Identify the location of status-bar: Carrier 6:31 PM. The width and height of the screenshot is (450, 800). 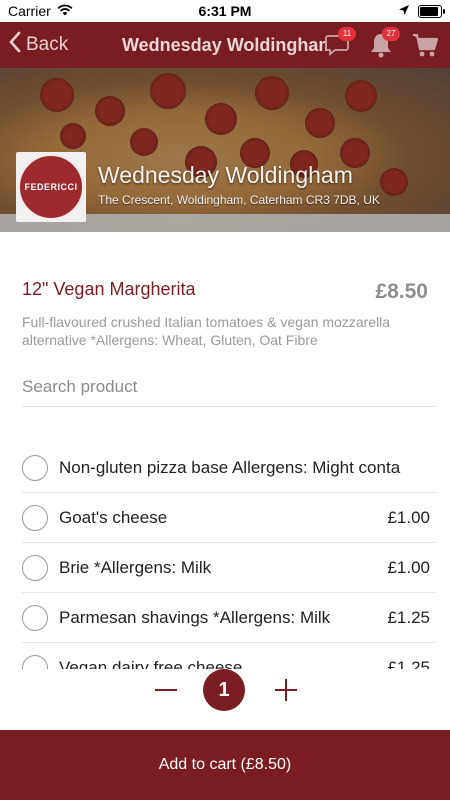
(225, 11).